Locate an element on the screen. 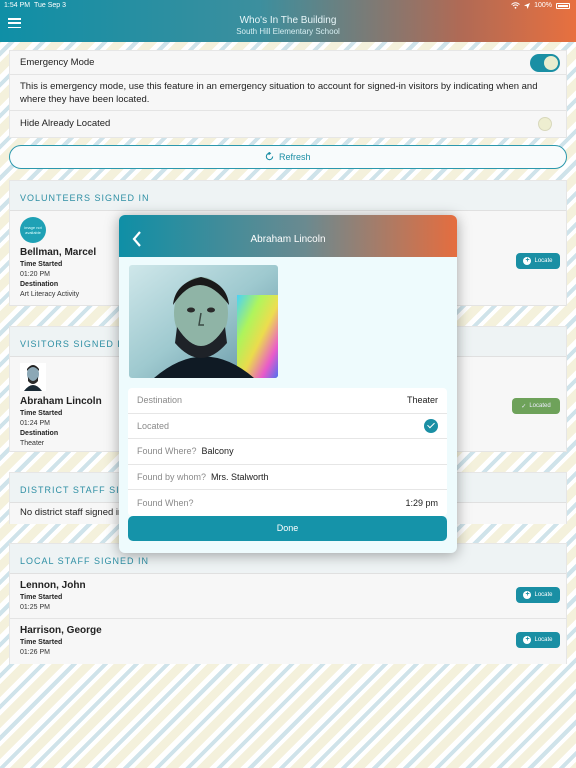 The width and height of the screenshot is (576, 768). refresh-button: Refresh is located at coordinates (288, 157).